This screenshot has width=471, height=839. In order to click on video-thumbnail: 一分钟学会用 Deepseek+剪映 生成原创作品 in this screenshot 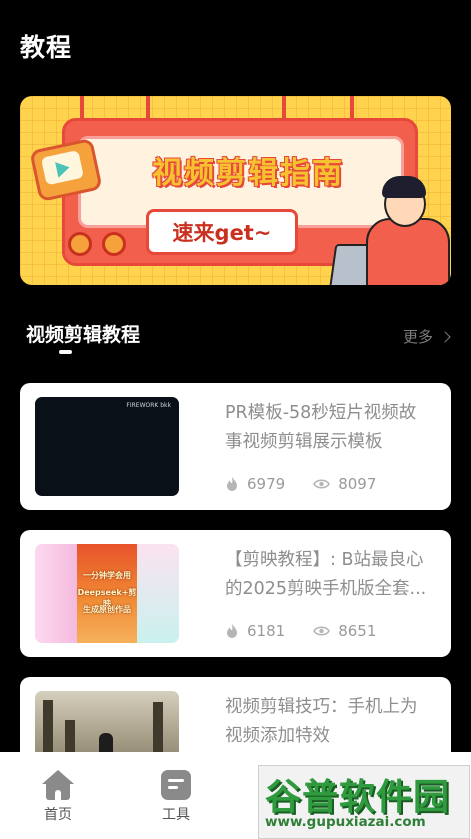, I will do `click(107, 593)`.